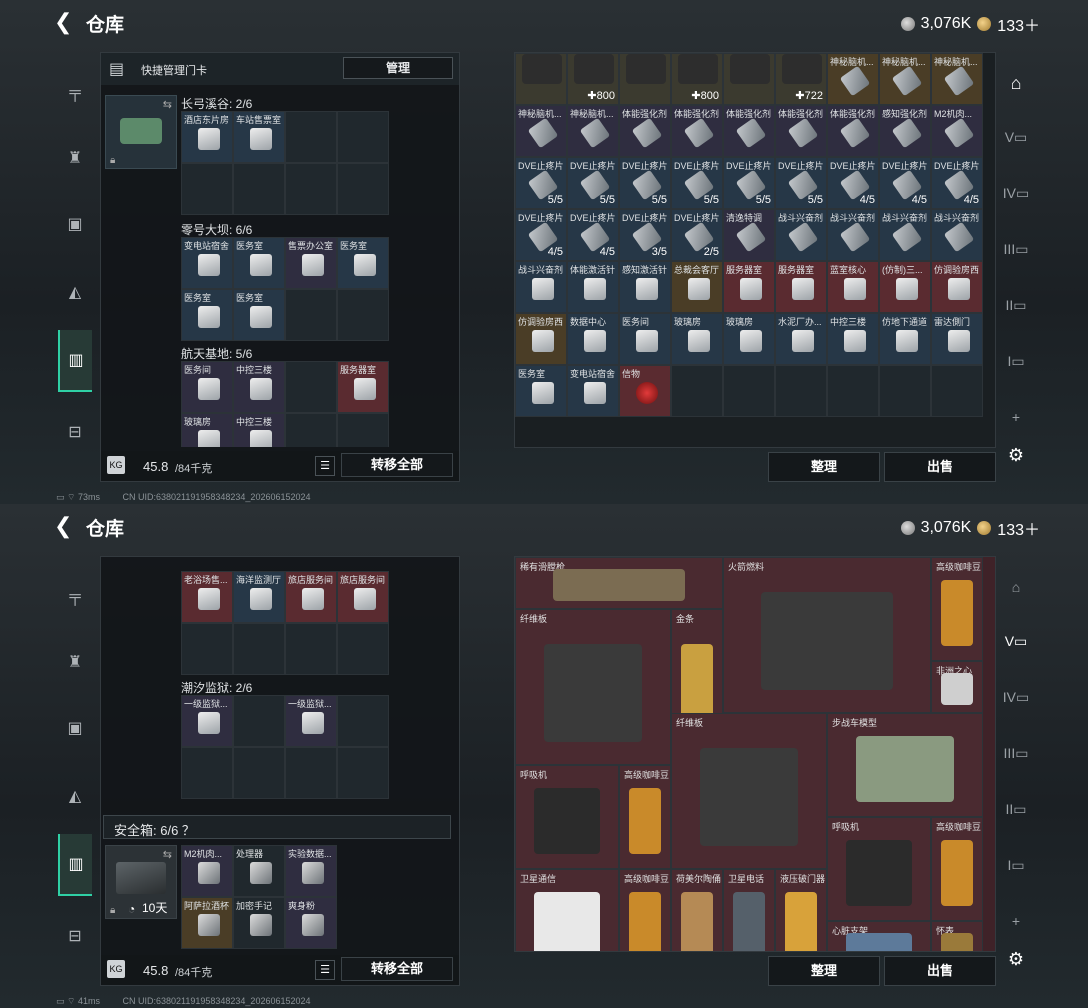 The height and width of the screenshot is (1008, 1088). What do you see at coordinates (207, 430) in the screenshot?
I see `keycard-slot: 玻璃房` at bounding box center [207, 430].